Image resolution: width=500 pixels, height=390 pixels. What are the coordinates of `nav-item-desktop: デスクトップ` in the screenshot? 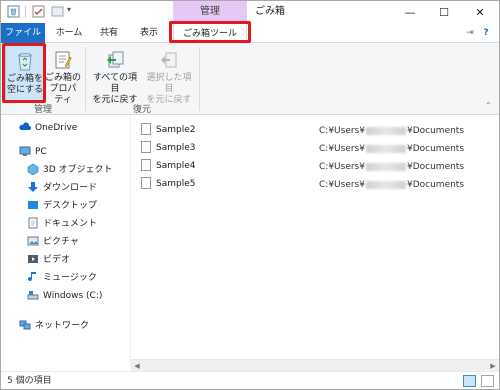 It's located at (62, 206).